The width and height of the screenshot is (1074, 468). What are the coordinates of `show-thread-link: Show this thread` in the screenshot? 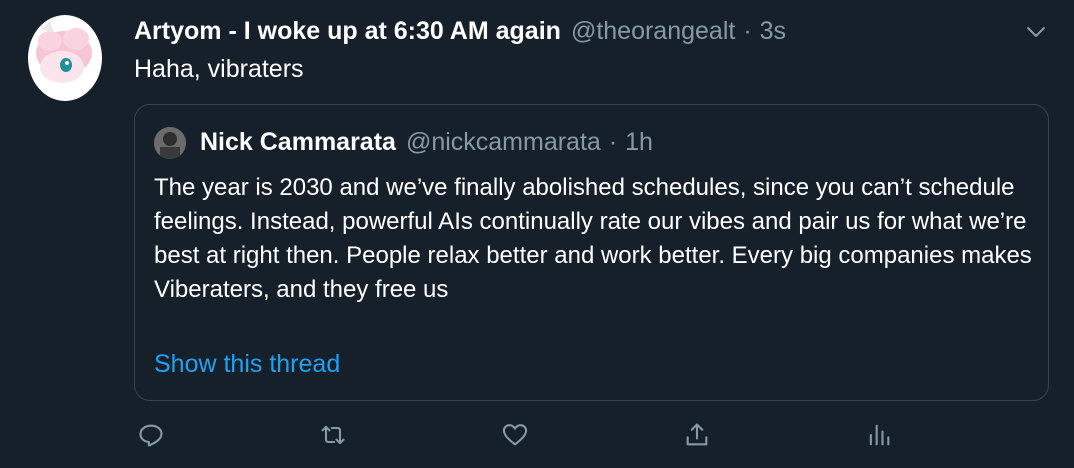 It's located at (247, 364).